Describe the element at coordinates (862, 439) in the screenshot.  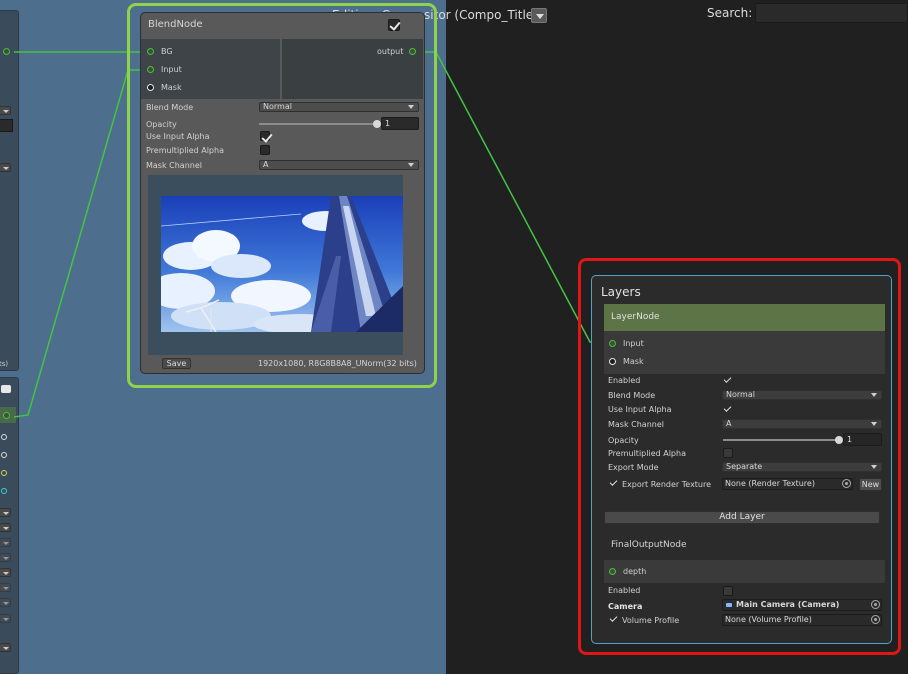
I see `layer-opacity-field: 1` at that location.